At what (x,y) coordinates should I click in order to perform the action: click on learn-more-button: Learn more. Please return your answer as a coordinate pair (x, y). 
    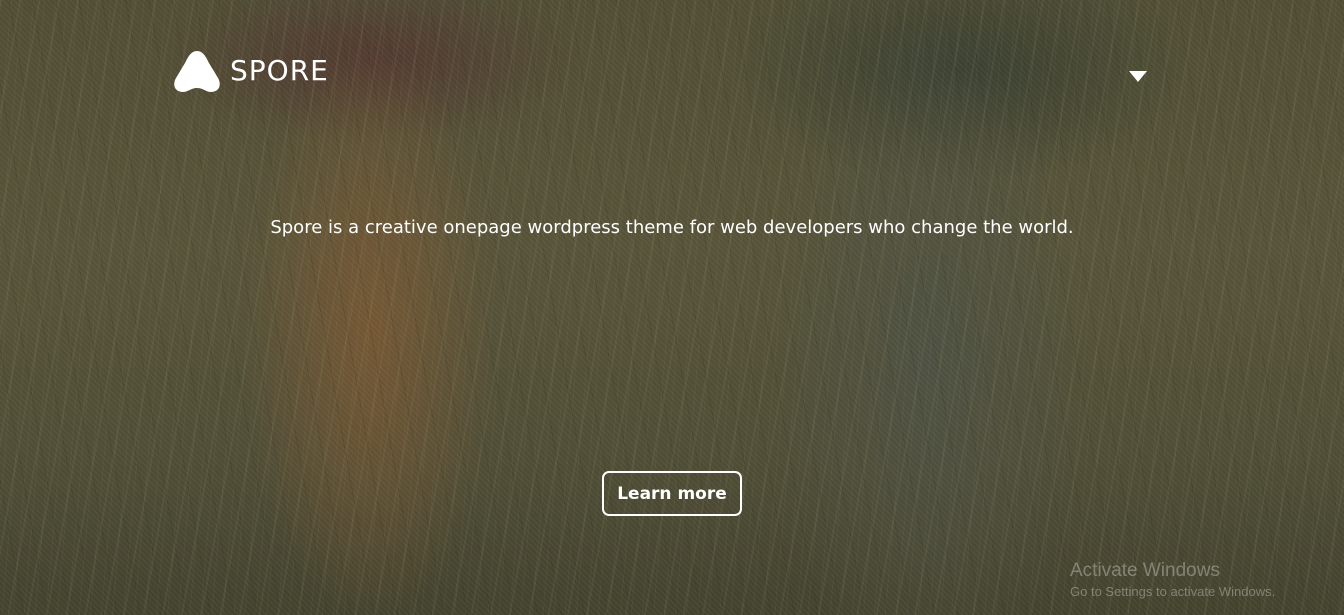
    Looking at the image, I should click on (672, 493).